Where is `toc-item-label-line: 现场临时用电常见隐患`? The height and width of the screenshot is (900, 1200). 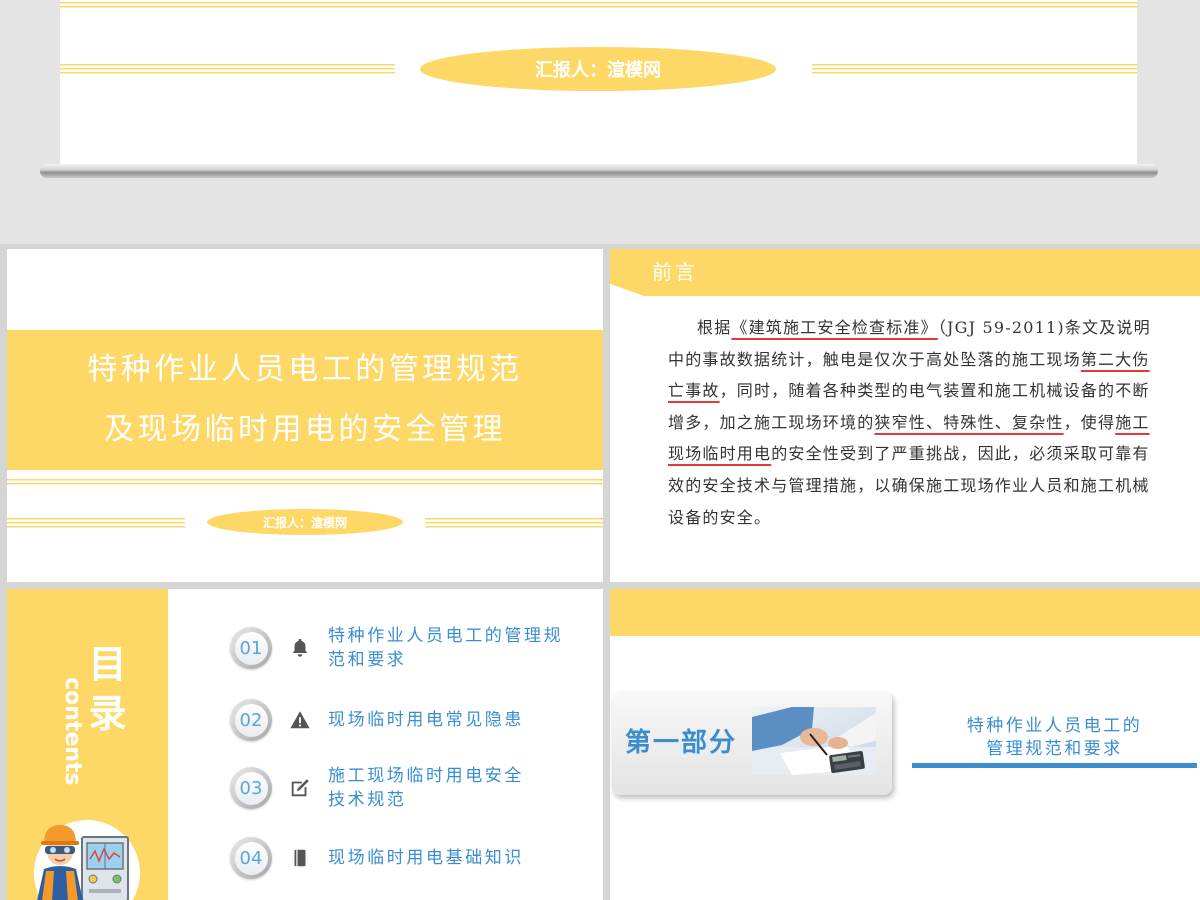
toc-item-label-line: 现场临时用电常见隐患 is located at coordinates (426, 720).